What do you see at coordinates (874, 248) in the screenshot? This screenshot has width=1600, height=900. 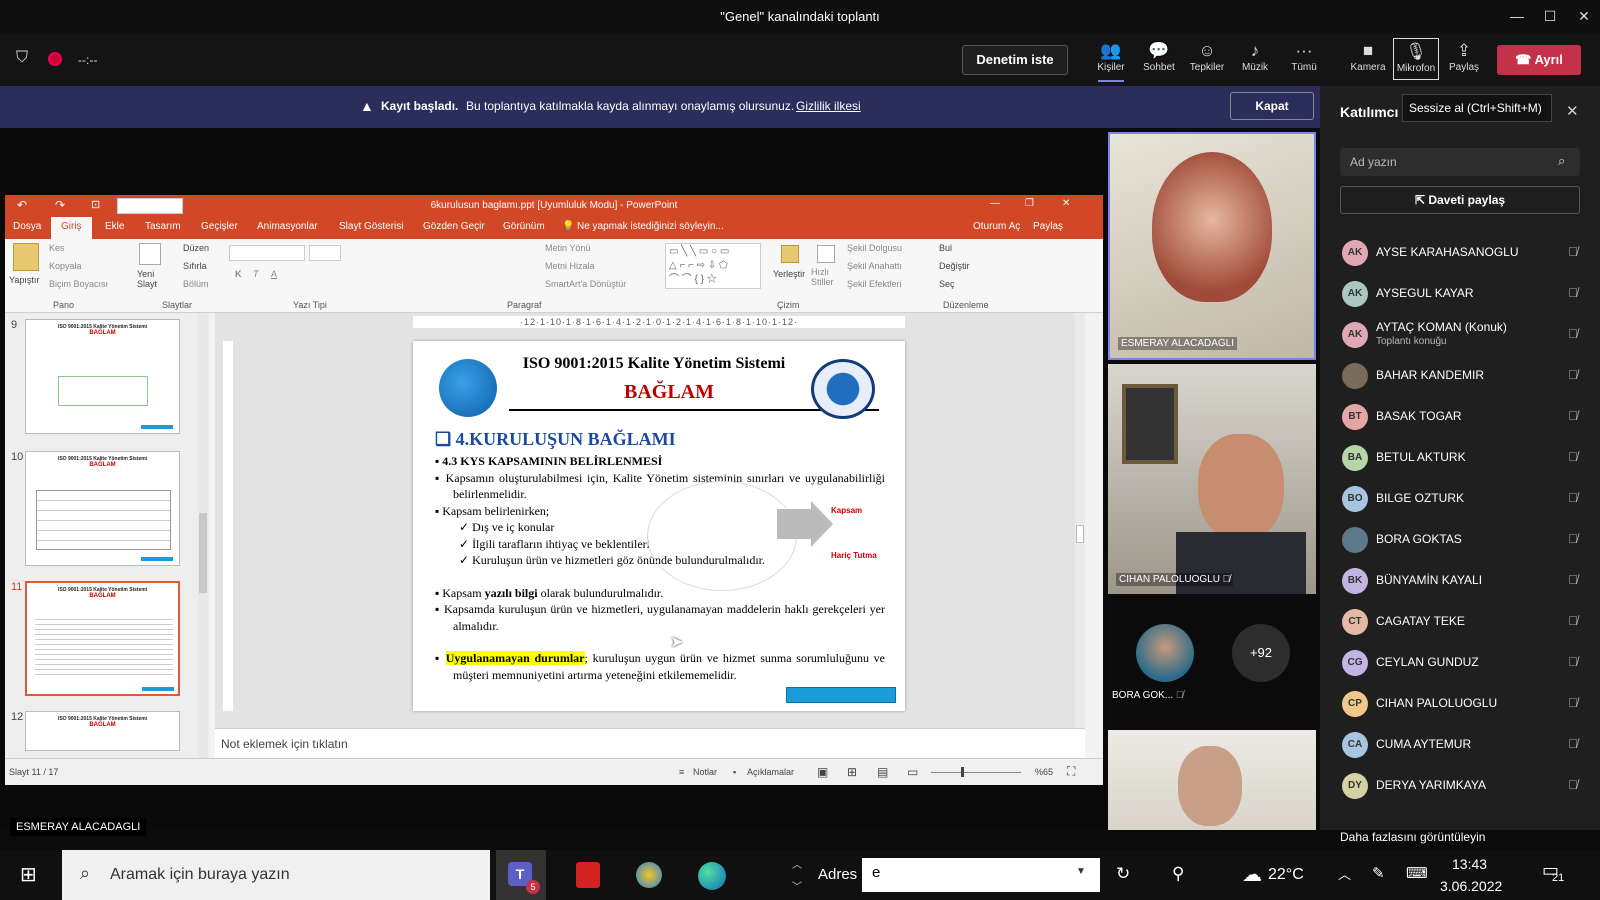 I see `shape-fill-button: Şekil Dolgusu` at bounding box center [874, 248].